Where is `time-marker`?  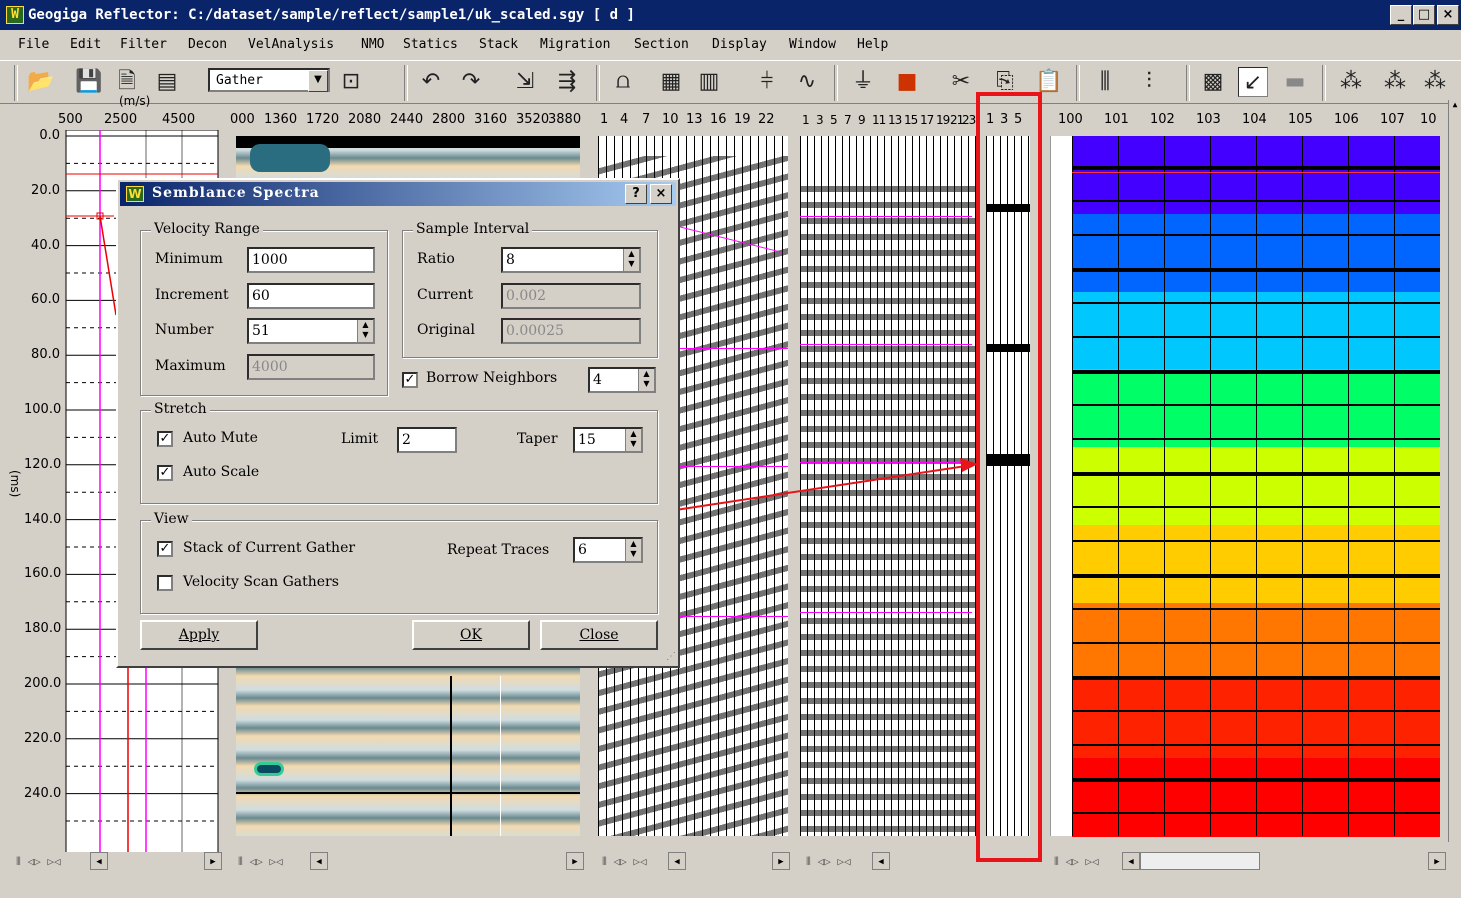
time-marker is located at coordinates (1256, 172).